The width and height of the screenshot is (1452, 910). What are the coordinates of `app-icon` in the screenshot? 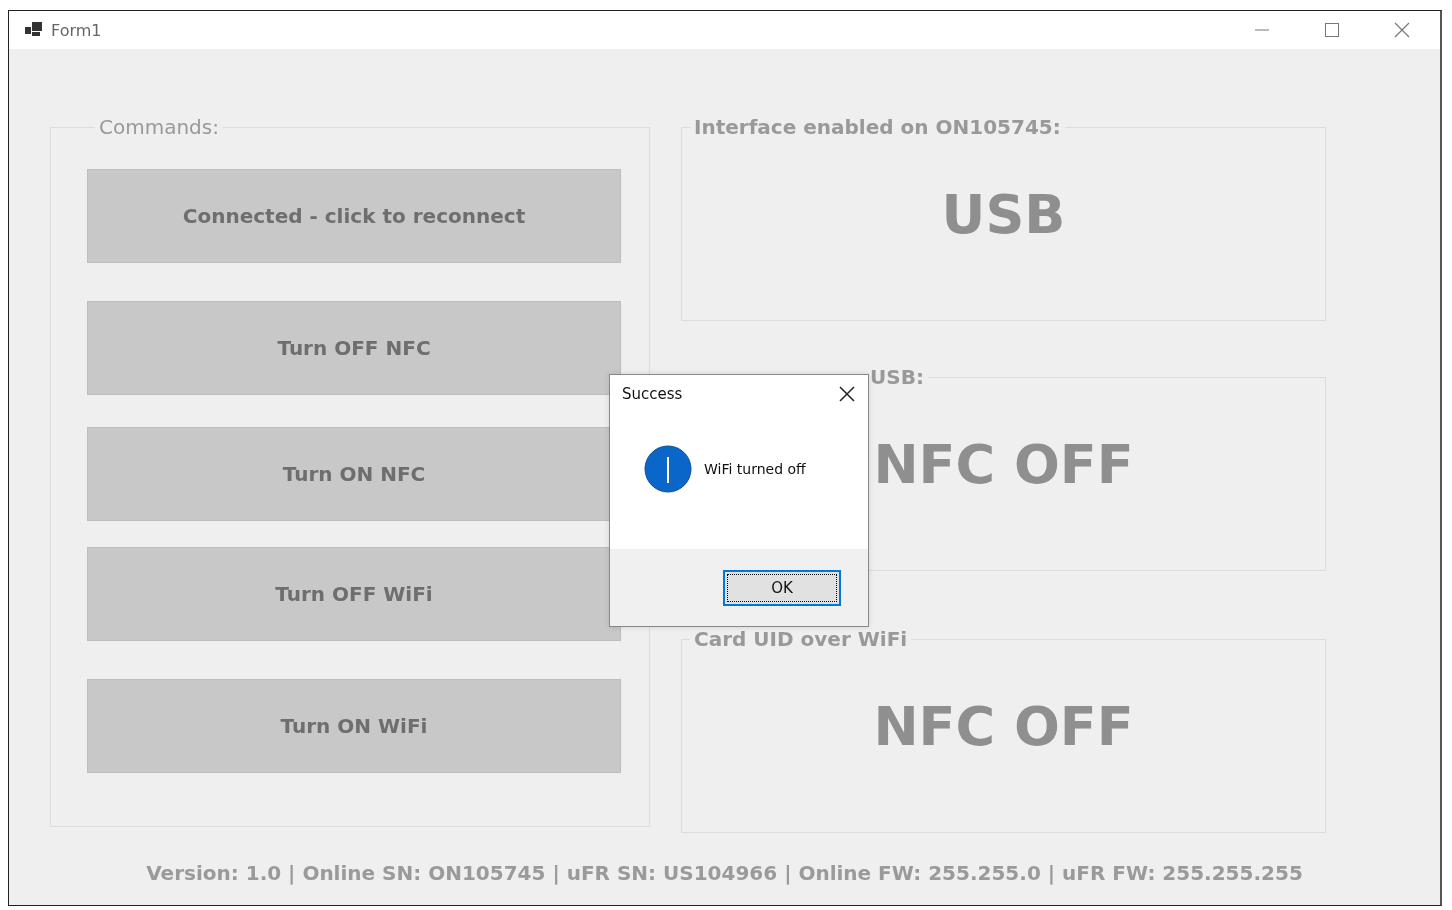 It's located at (34, 30).